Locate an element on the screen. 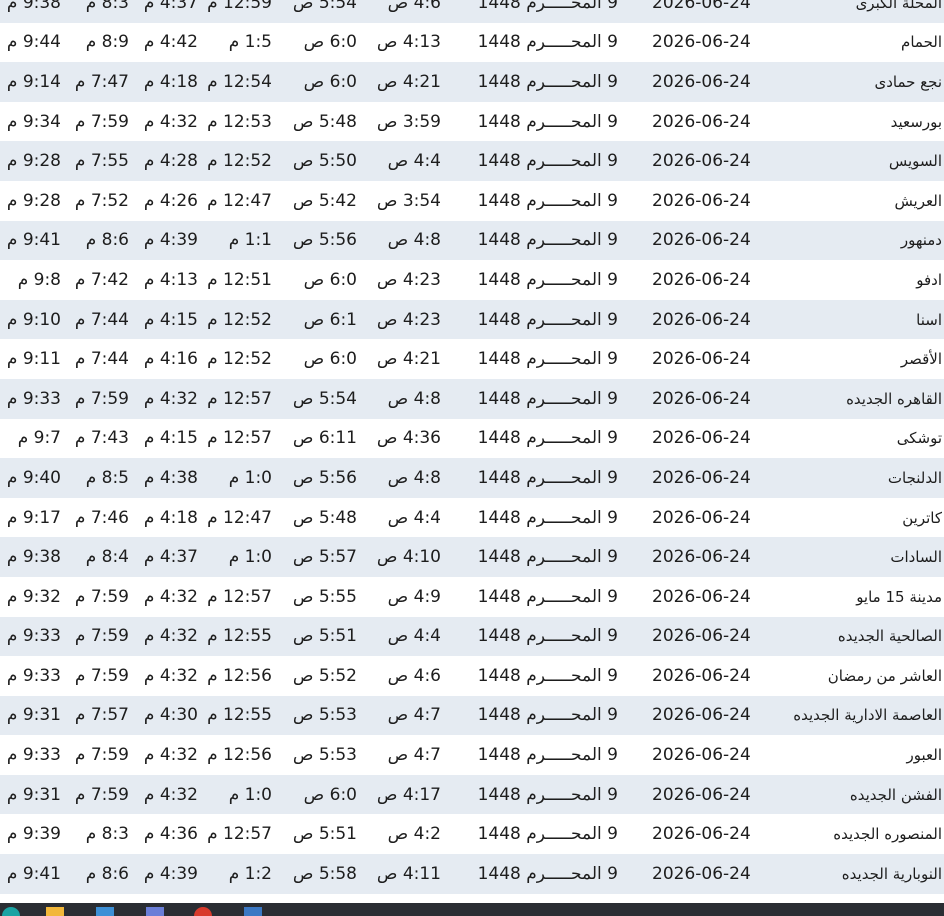 This screenshot has height=916, width=944. store-icon is located at coordinates (105, 911).